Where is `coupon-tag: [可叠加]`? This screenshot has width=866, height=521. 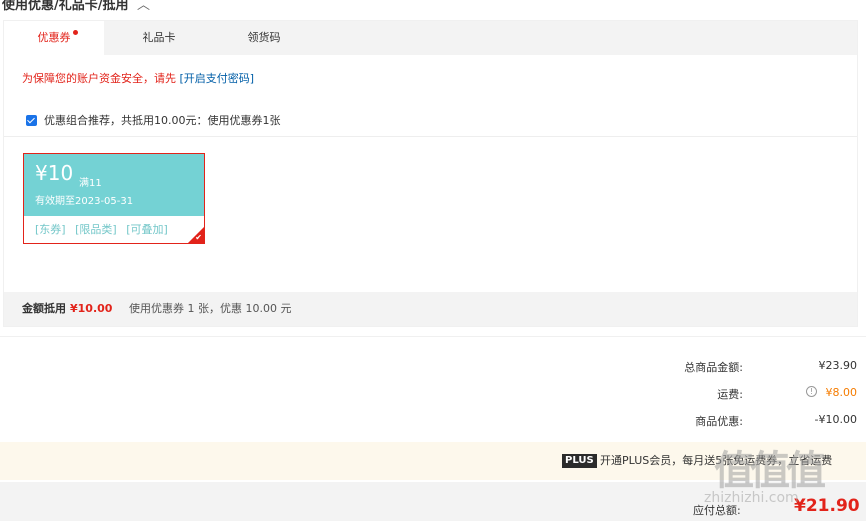 coupon-tag: [可叠加] is located at coordinates (147, 229).